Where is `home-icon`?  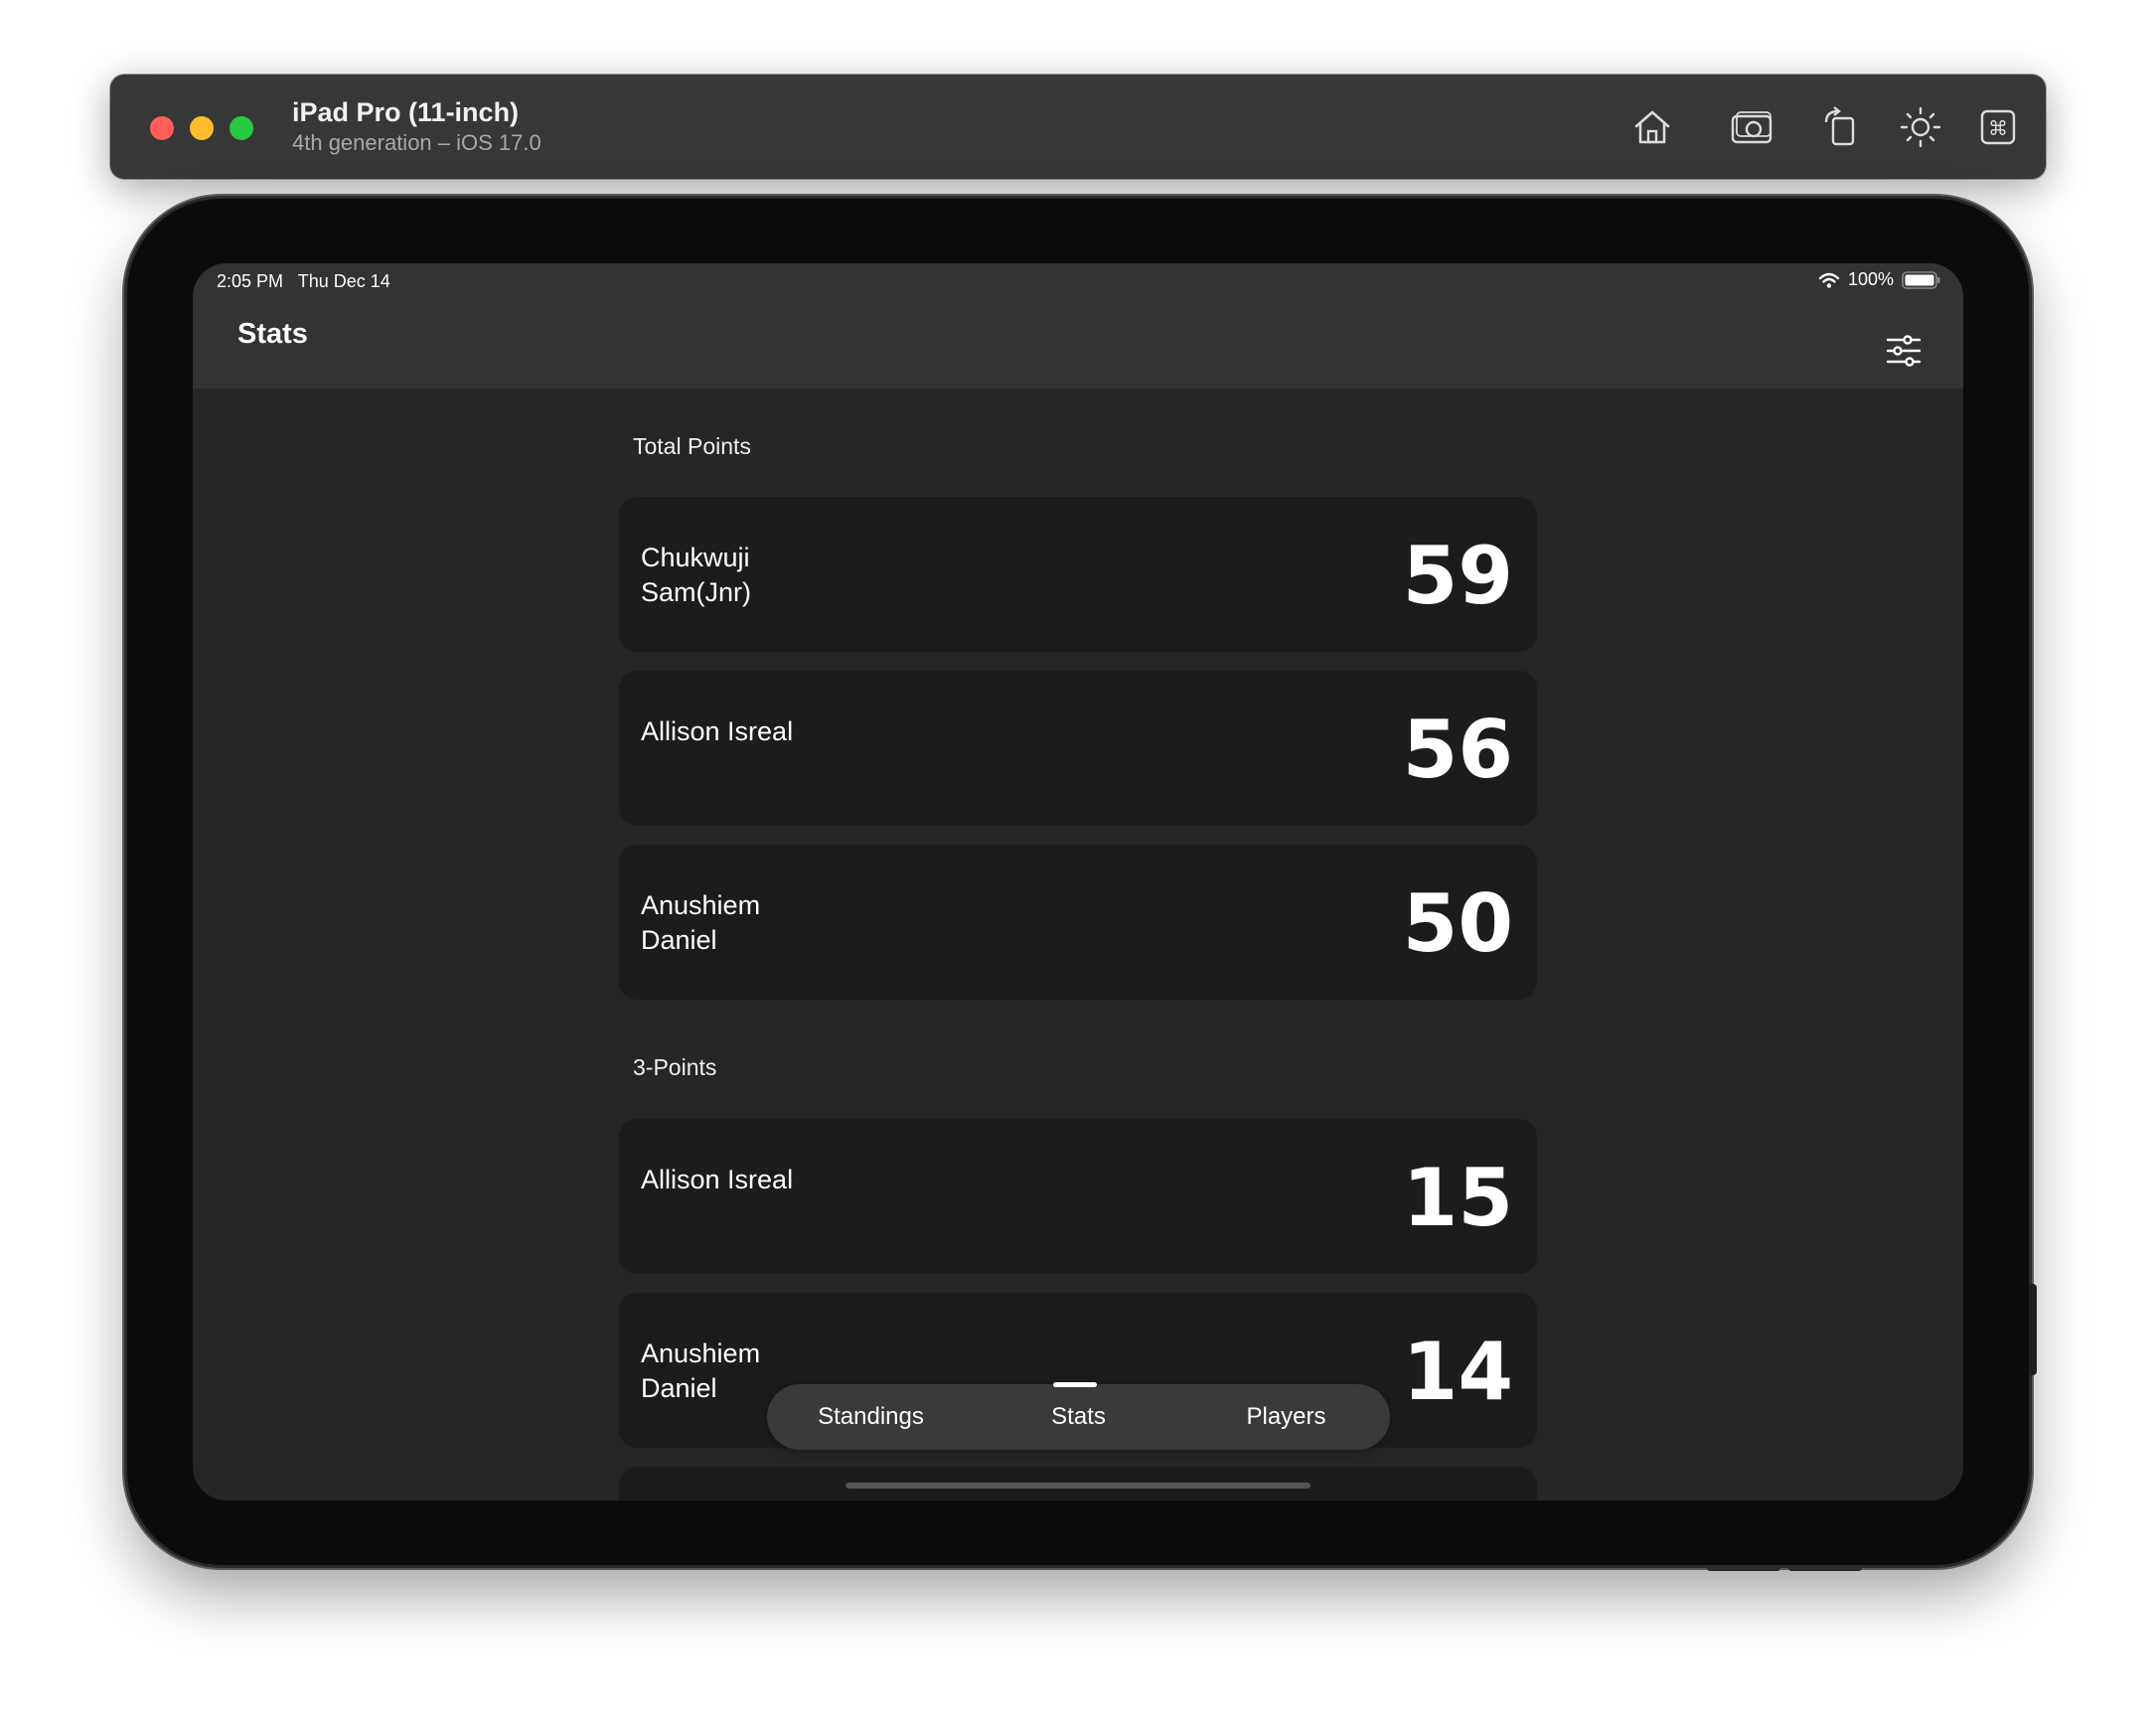
home-icon is located at coordinates (1652, 127).